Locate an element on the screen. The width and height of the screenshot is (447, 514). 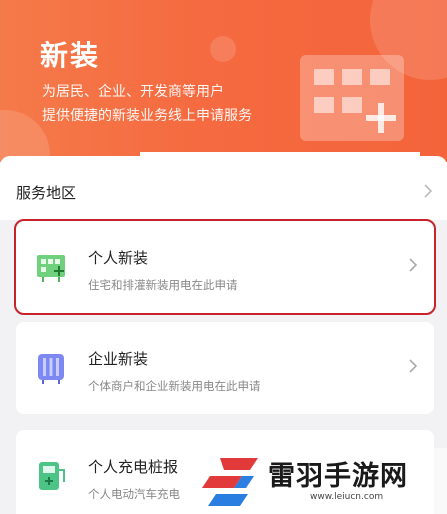
decor-bubble is located at coordinates (223, 49).